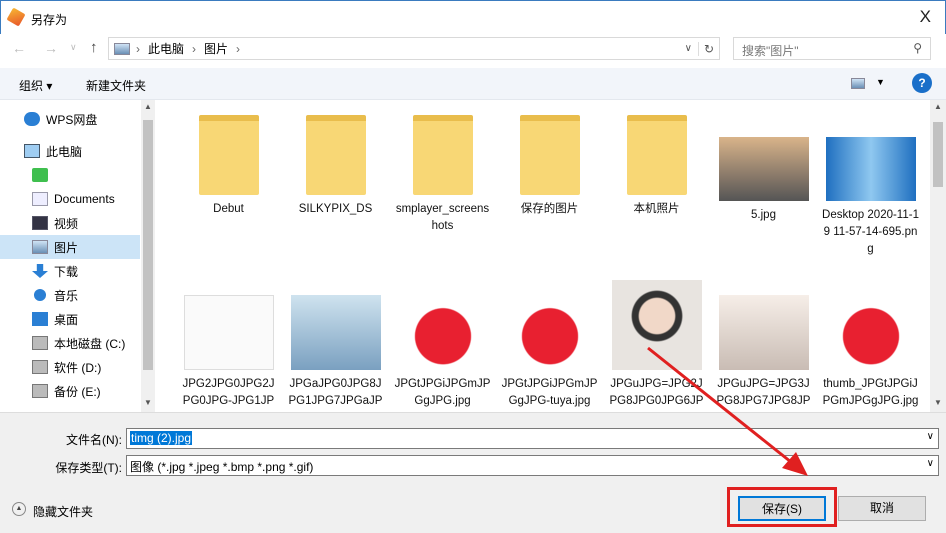  What do you see at coordinates (40, 223) in the screenshot?
I see `video-icon` at bounding box center [40, 223].